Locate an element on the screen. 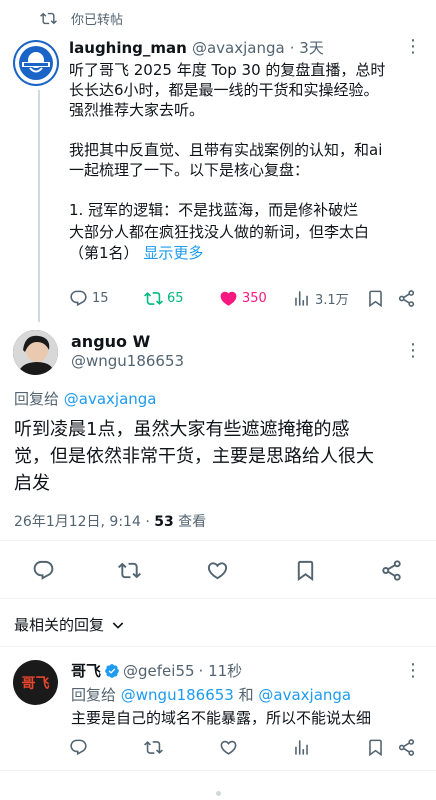  tweet-time: · 3天 is located at coordinates (307, 48).